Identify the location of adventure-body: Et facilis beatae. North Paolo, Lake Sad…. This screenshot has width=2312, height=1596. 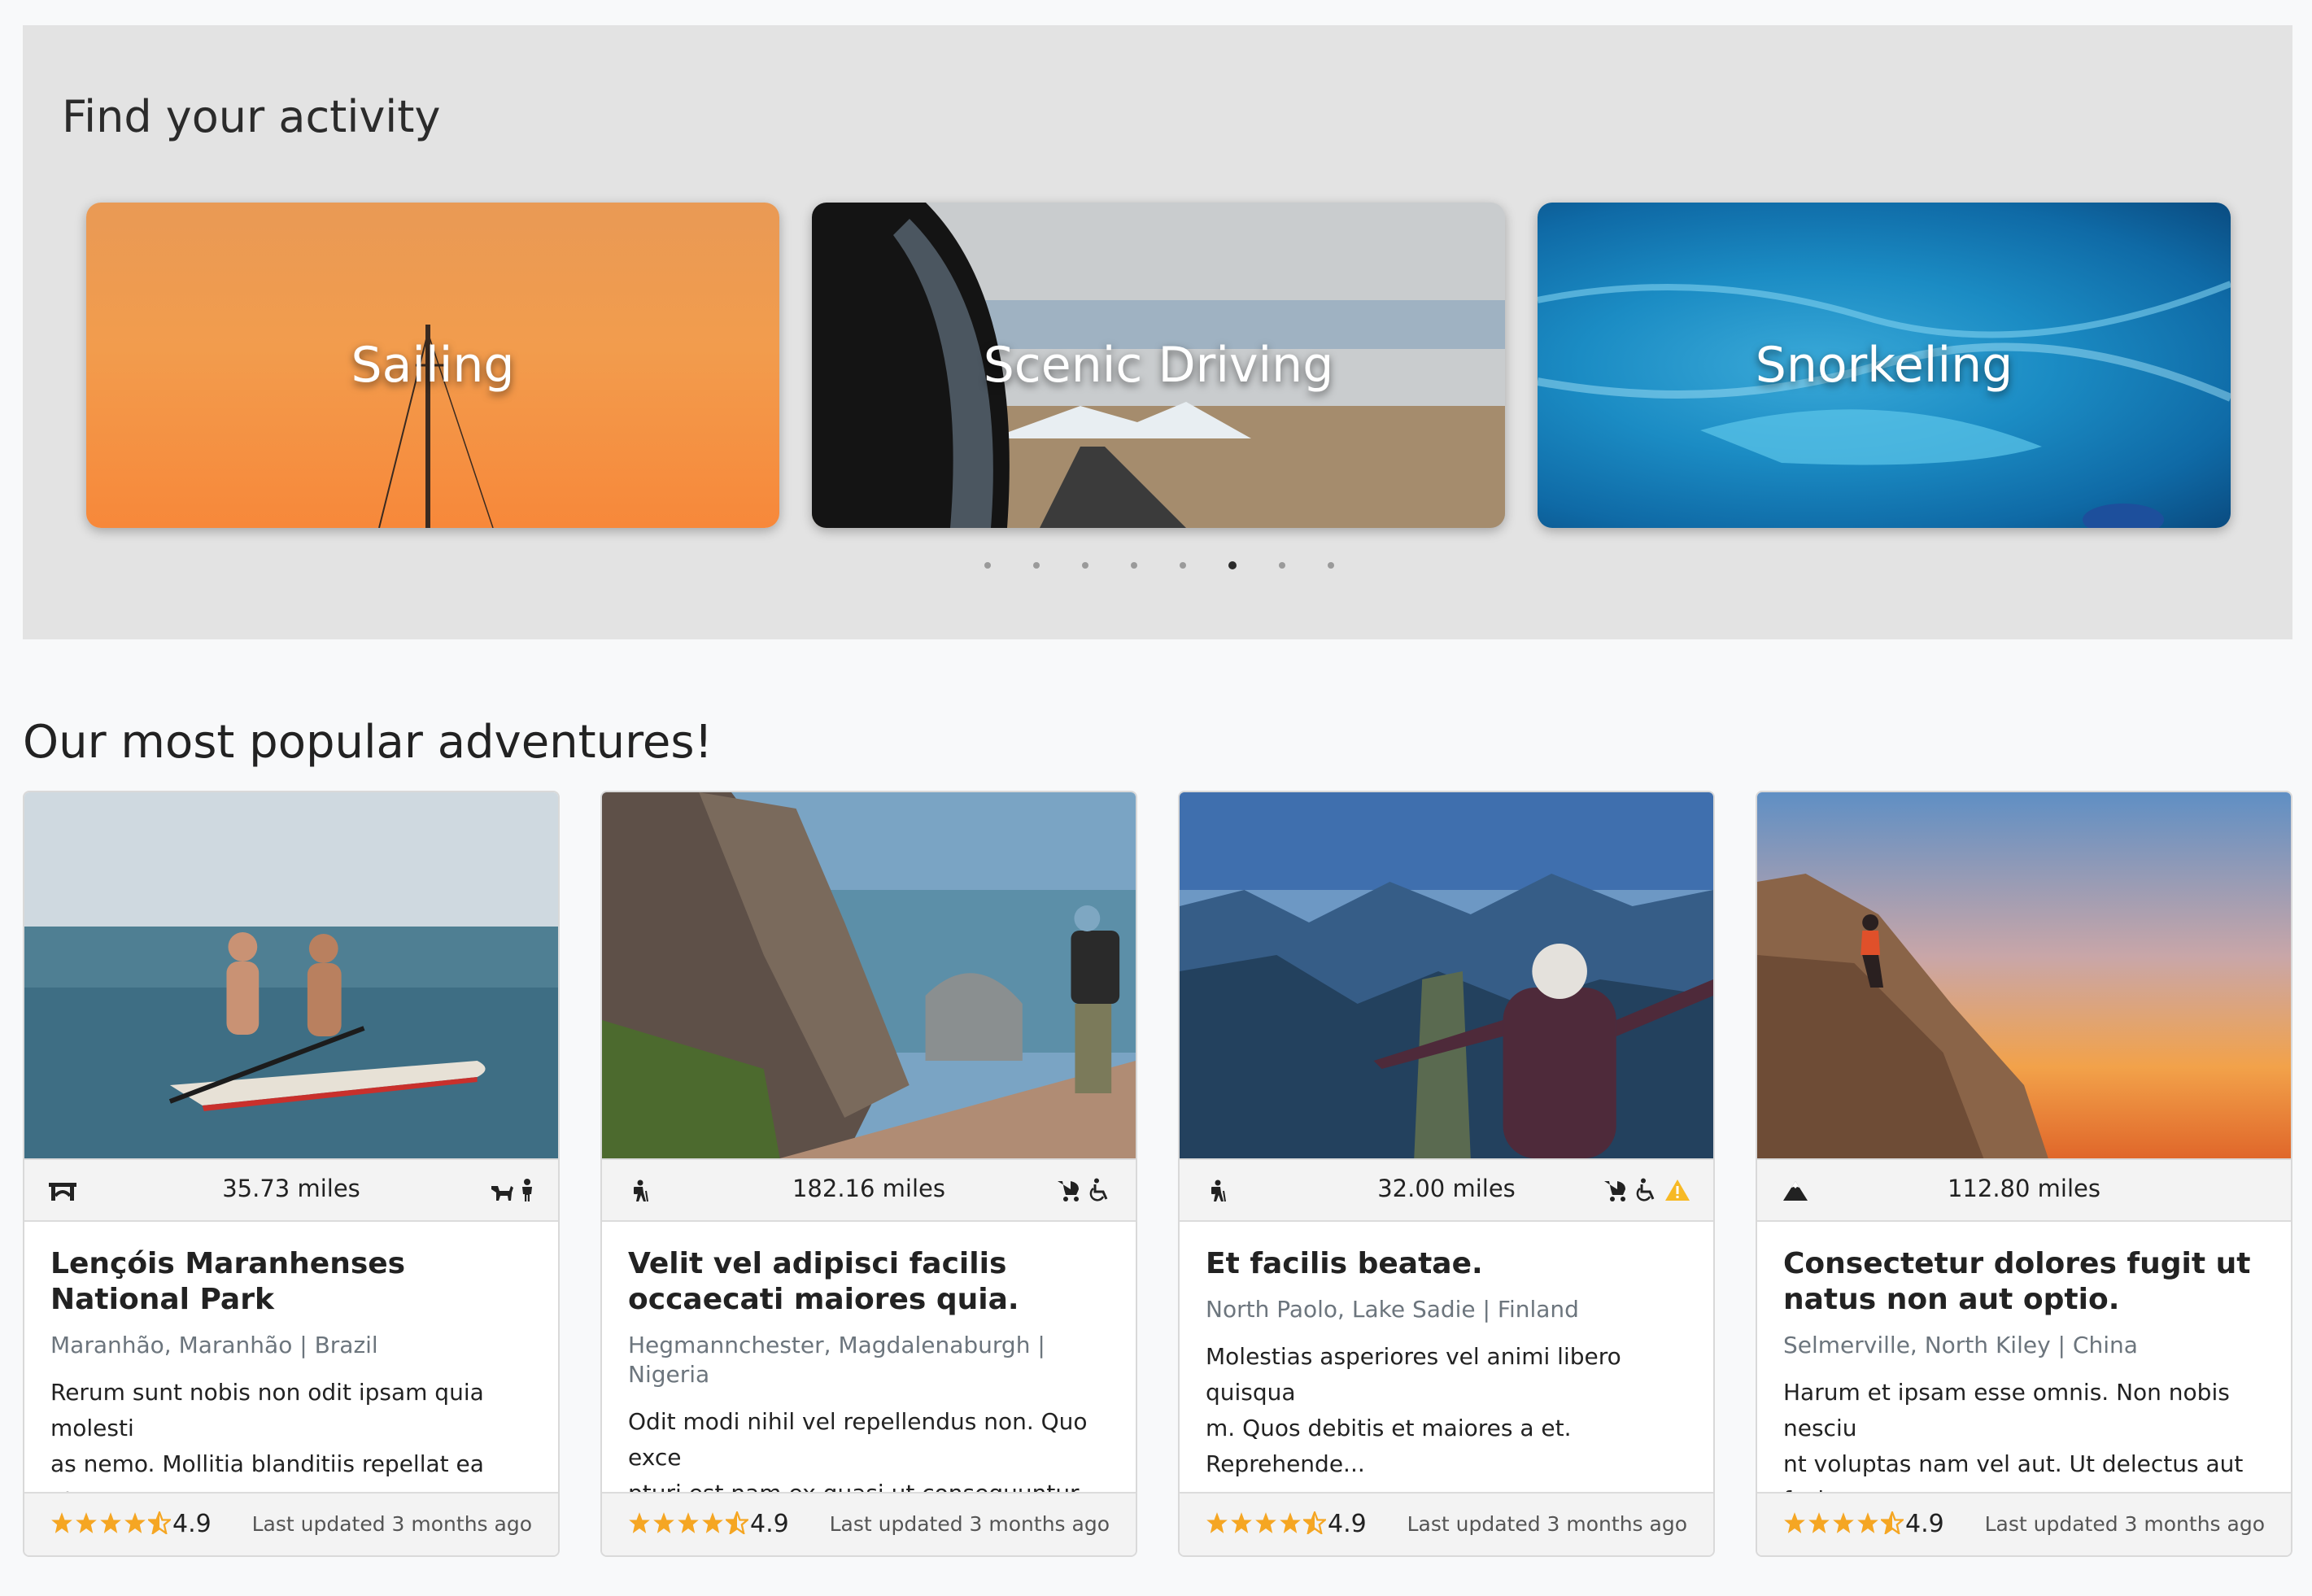
(1446, 1364).